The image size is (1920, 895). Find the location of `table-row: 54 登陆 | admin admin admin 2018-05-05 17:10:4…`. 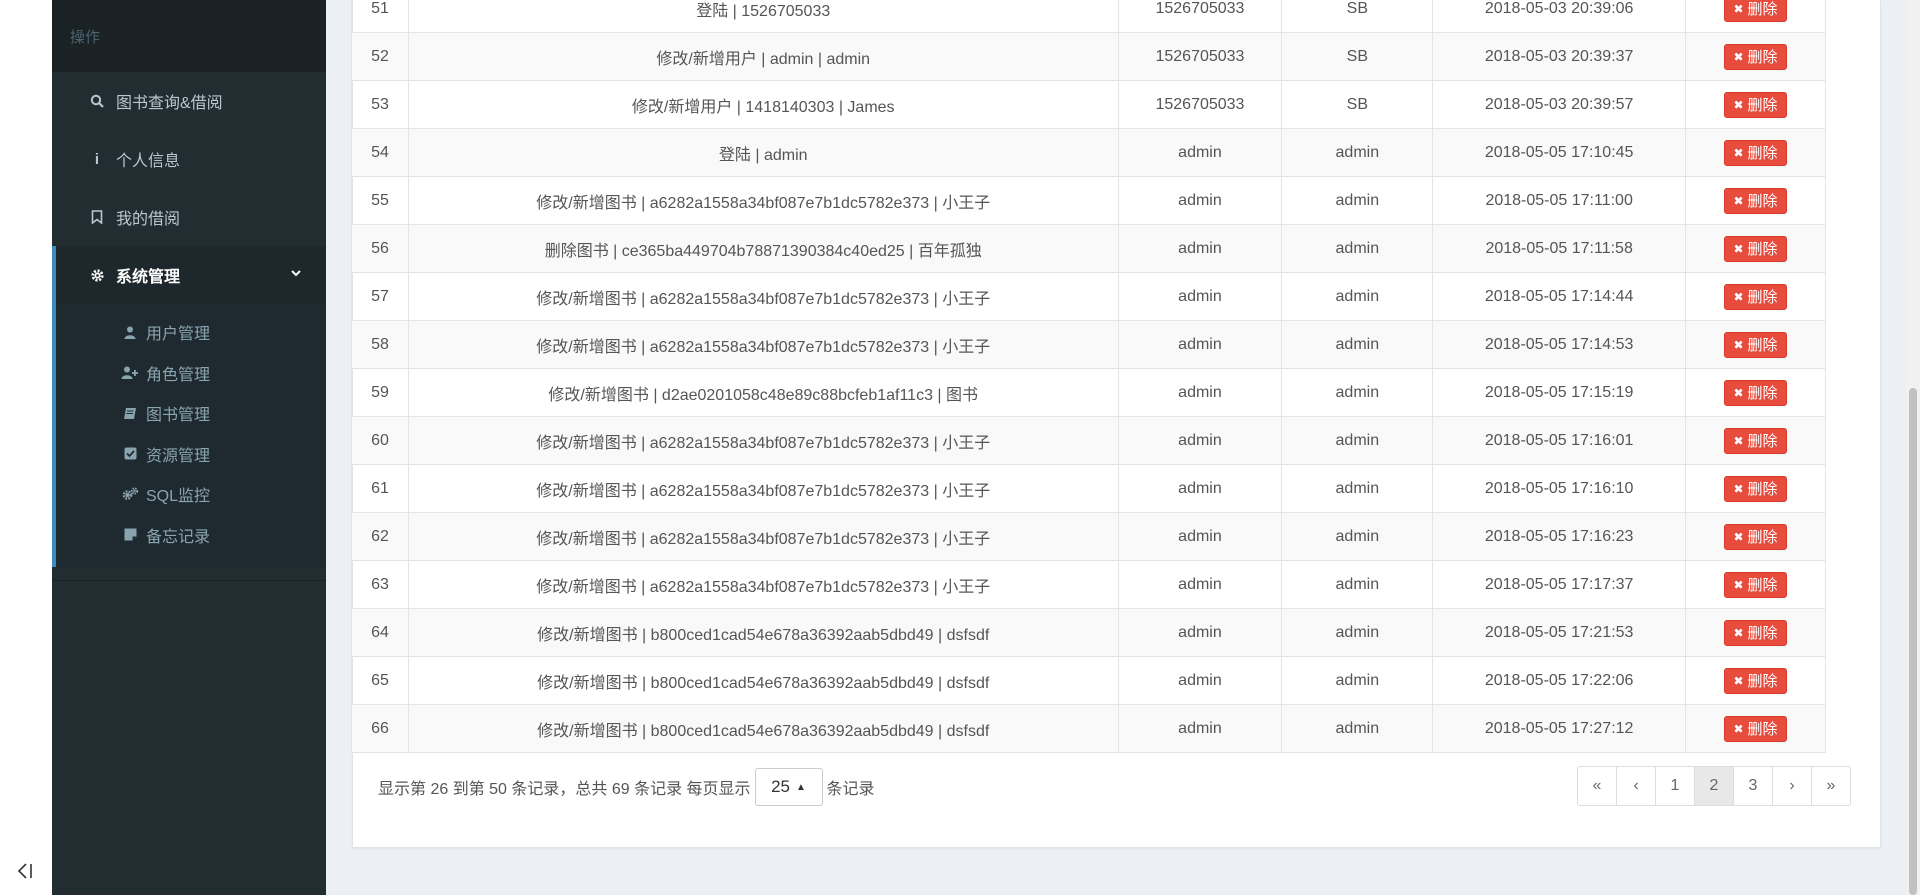

table-row: 54 登陆 | admin admin admin 2018-05-05 17:10:4… is located at coordinates (1088, 152).